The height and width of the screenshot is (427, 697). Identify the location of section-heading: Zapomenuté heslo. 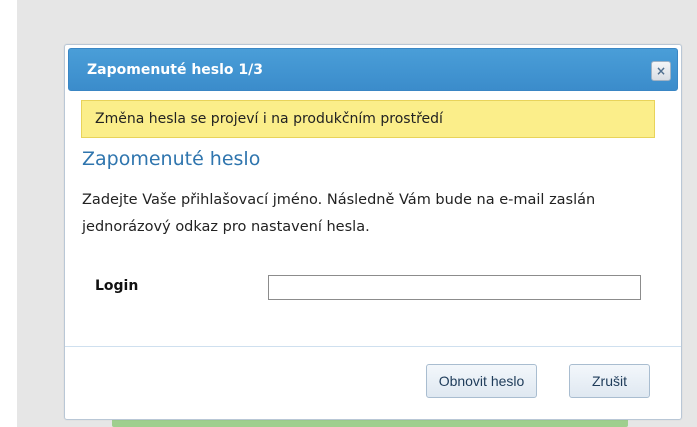
(171, 159).